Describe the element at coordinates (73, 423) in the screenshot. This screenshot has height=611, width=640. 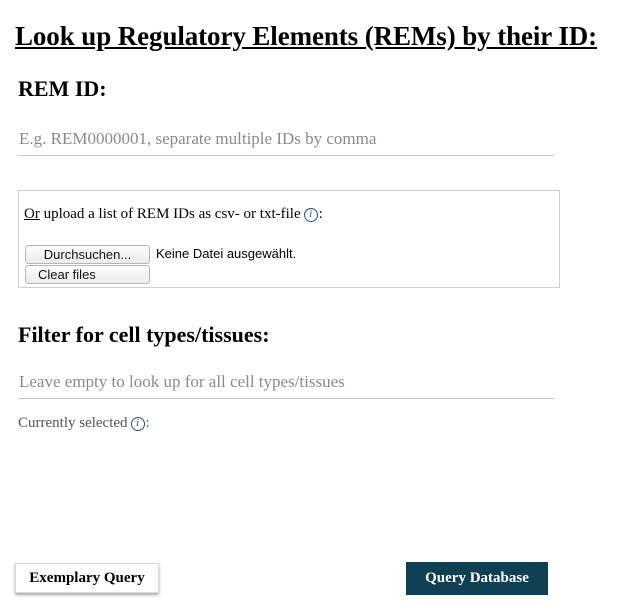
I see `currently-selected-label: Currently selected` at that location.